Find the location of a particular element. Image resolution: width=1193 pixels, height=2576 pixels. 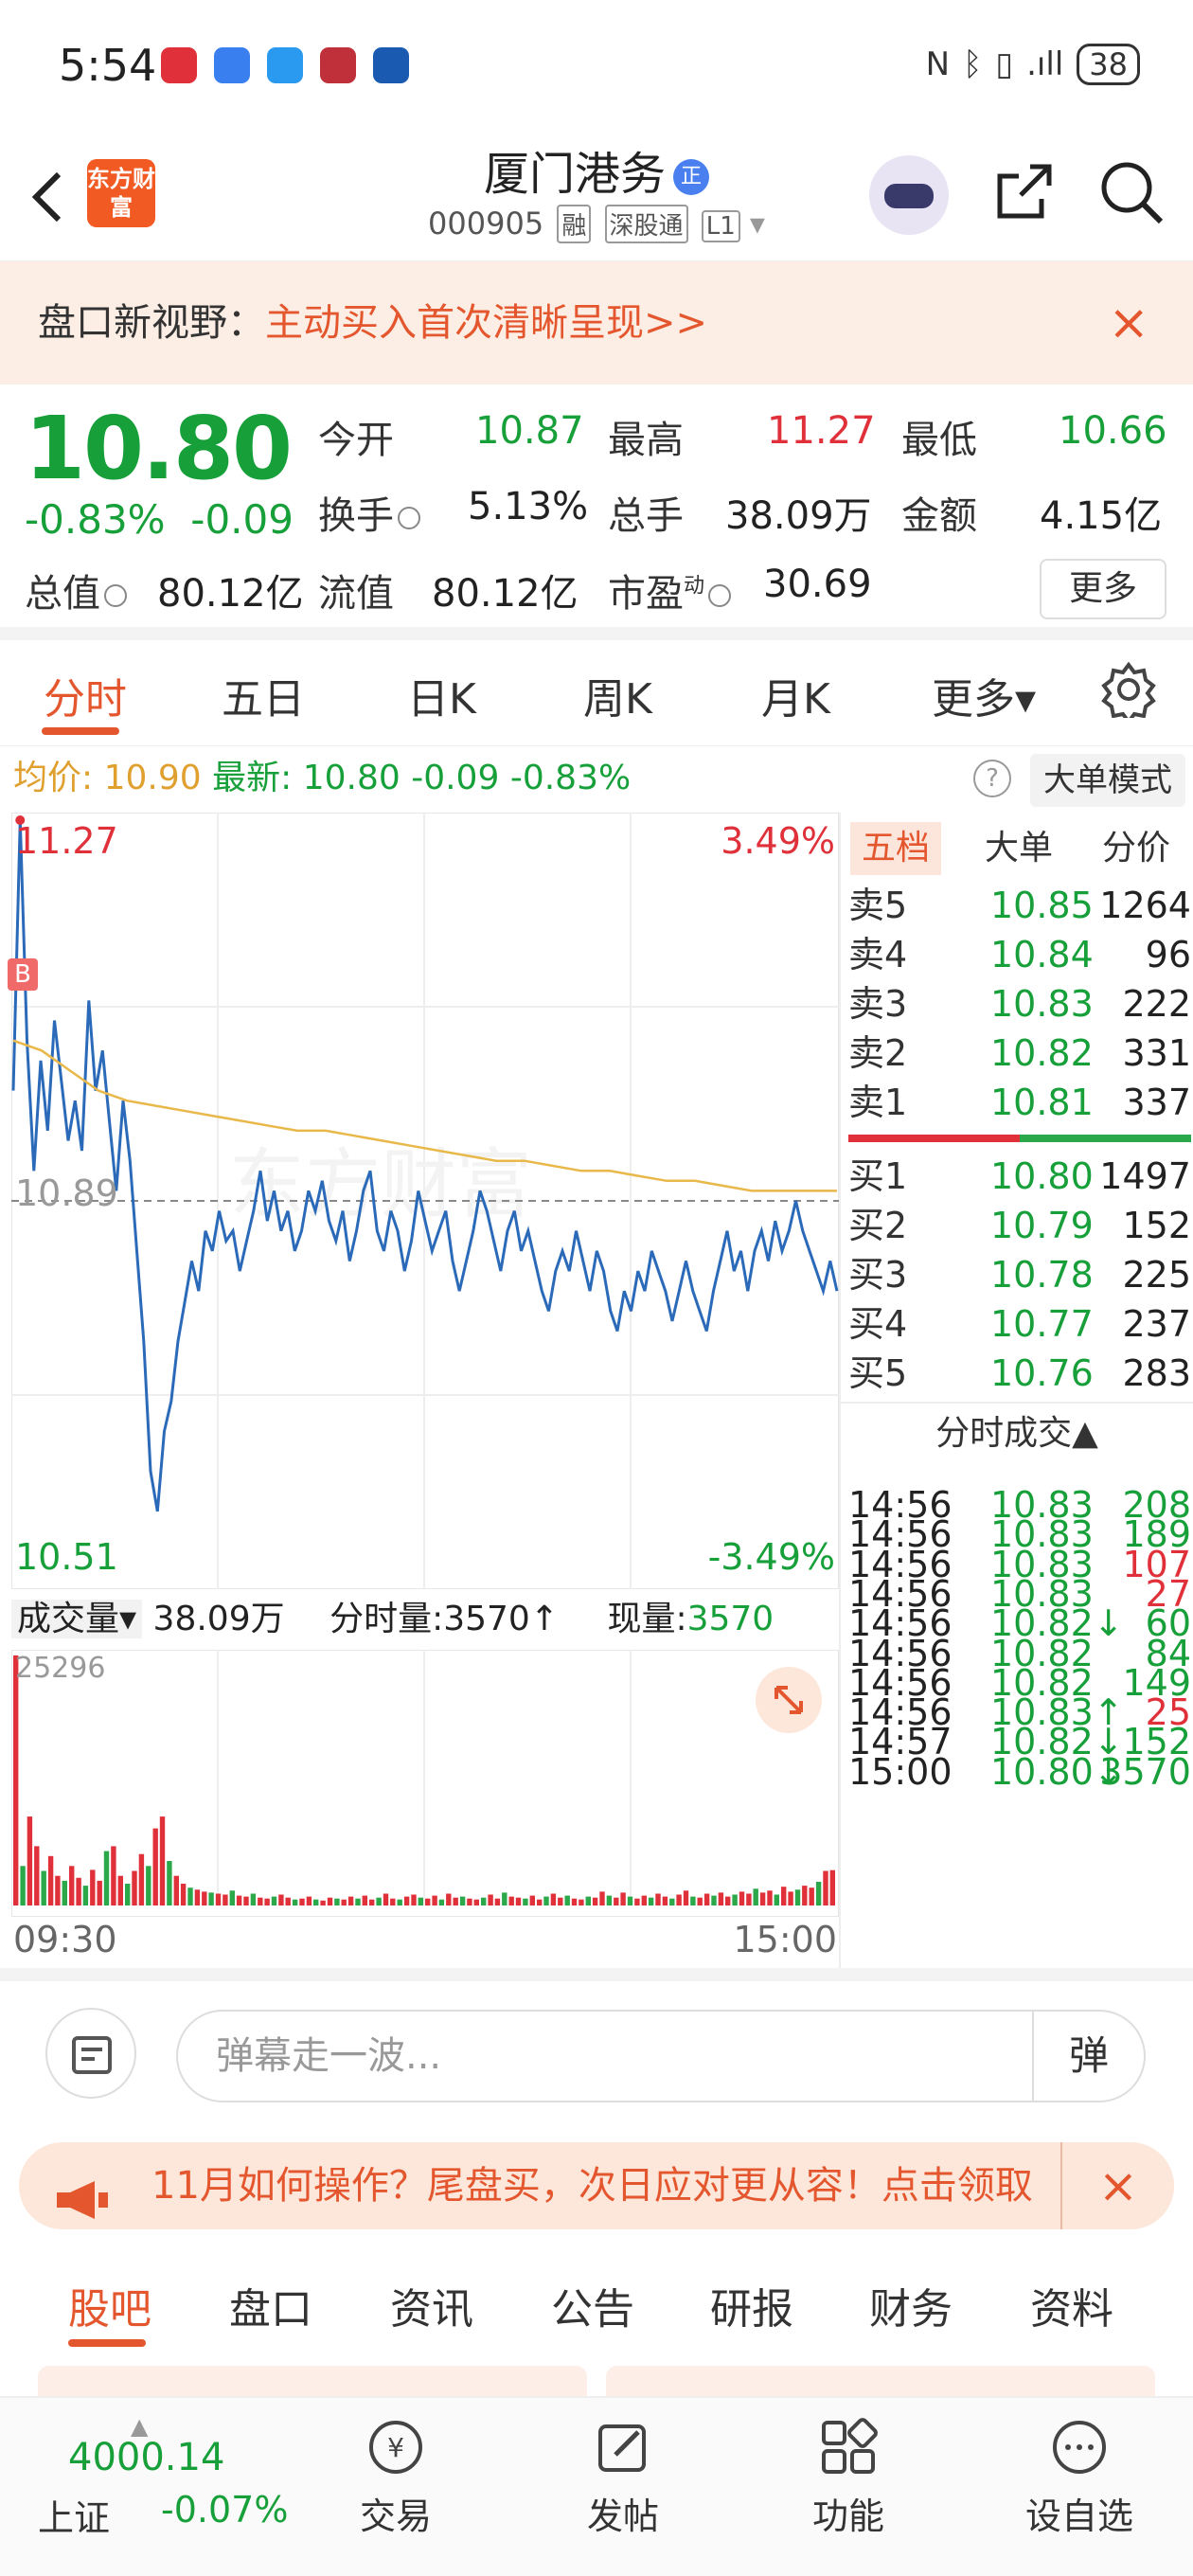

tab-price-dist: 分价 is located at coordinates (1136, 848).